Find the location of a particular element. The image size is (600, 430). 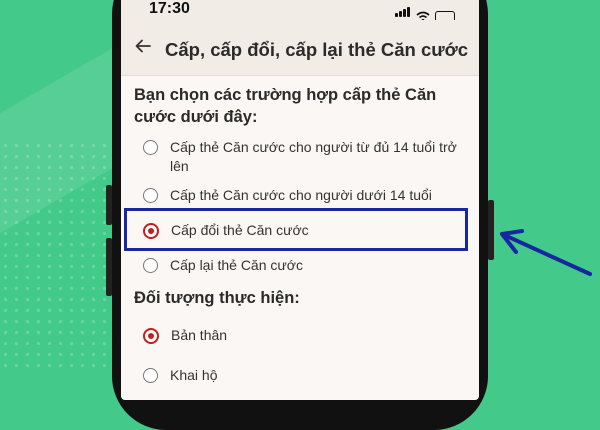

option-label: Bản thân is located at coordinates (199, 335).